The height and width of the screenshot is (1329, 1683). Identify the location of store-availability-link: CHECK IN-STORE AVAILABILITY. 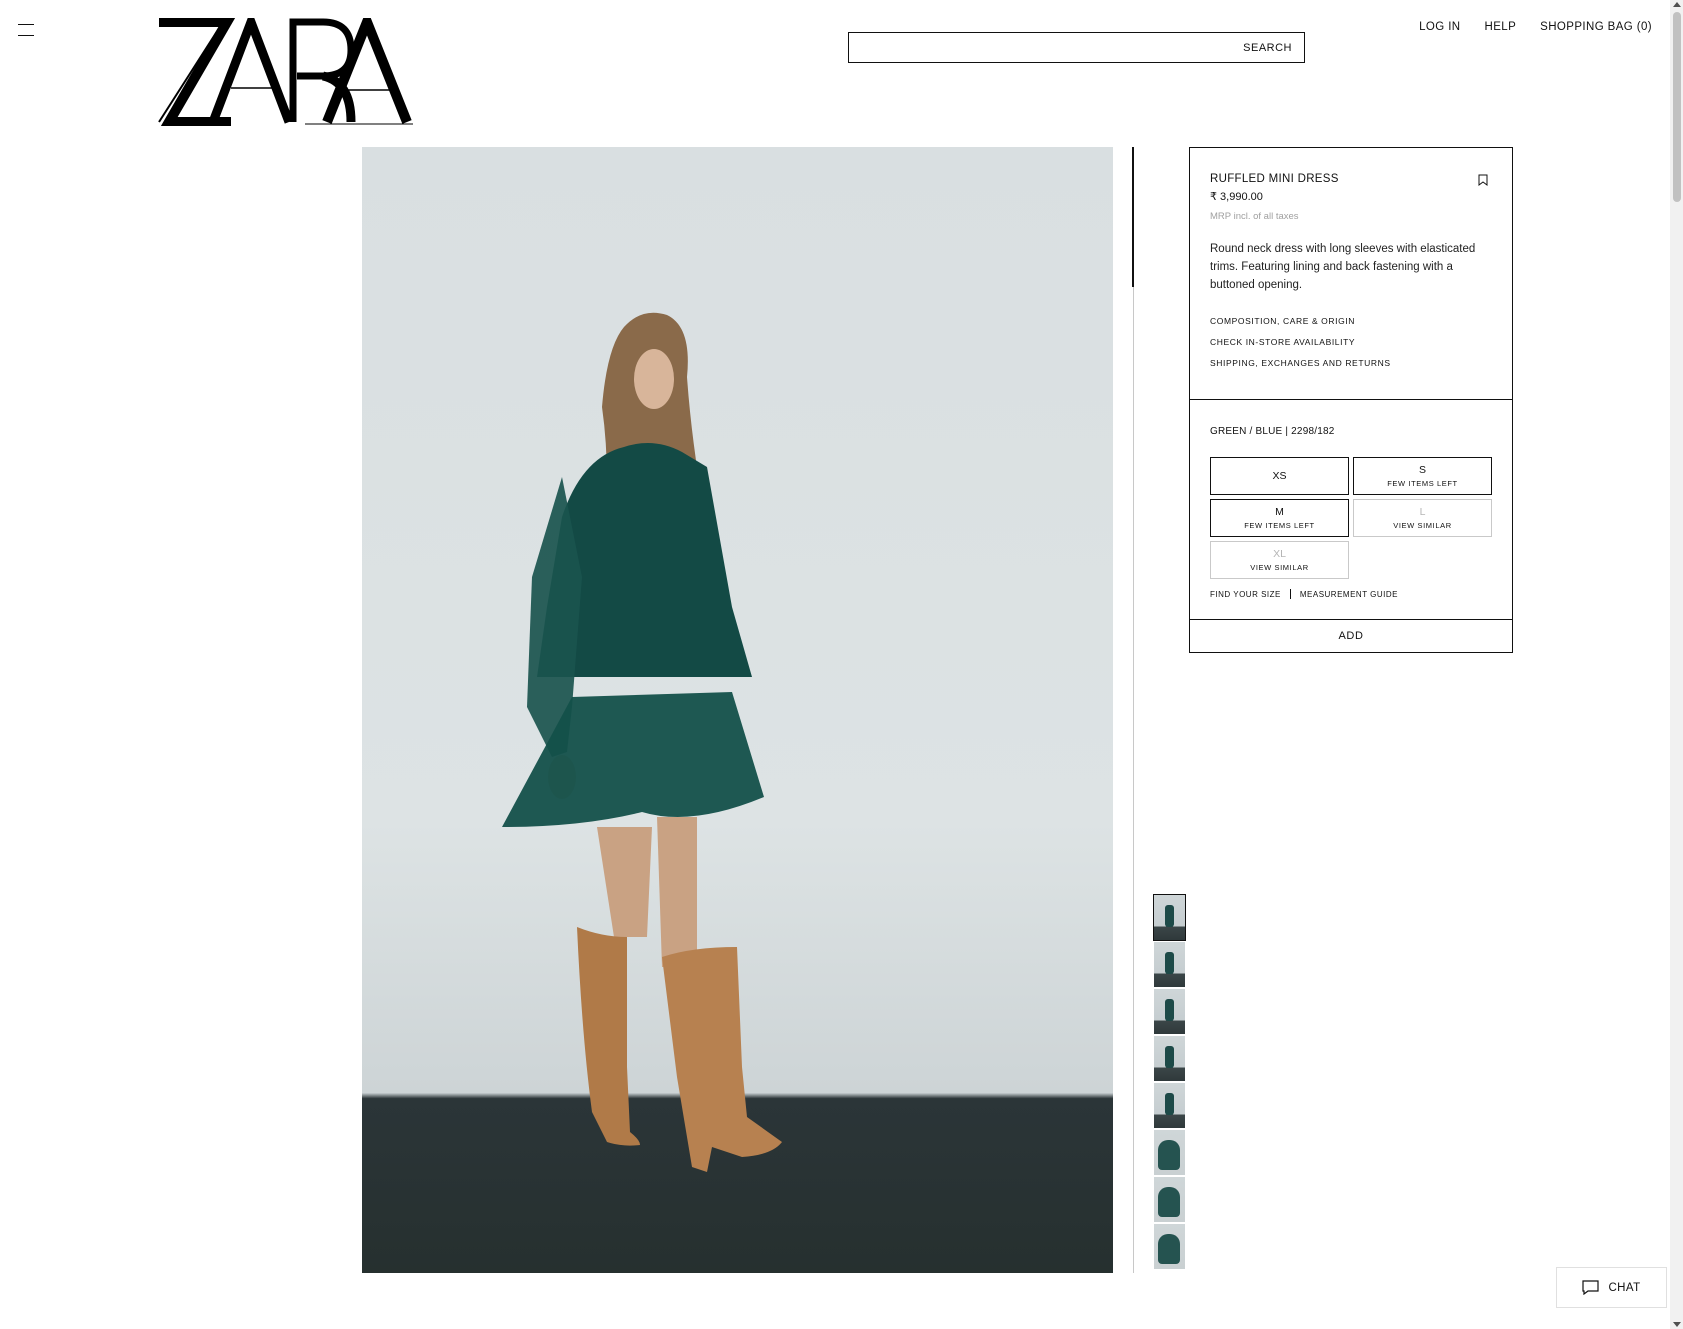
(1351, 342).